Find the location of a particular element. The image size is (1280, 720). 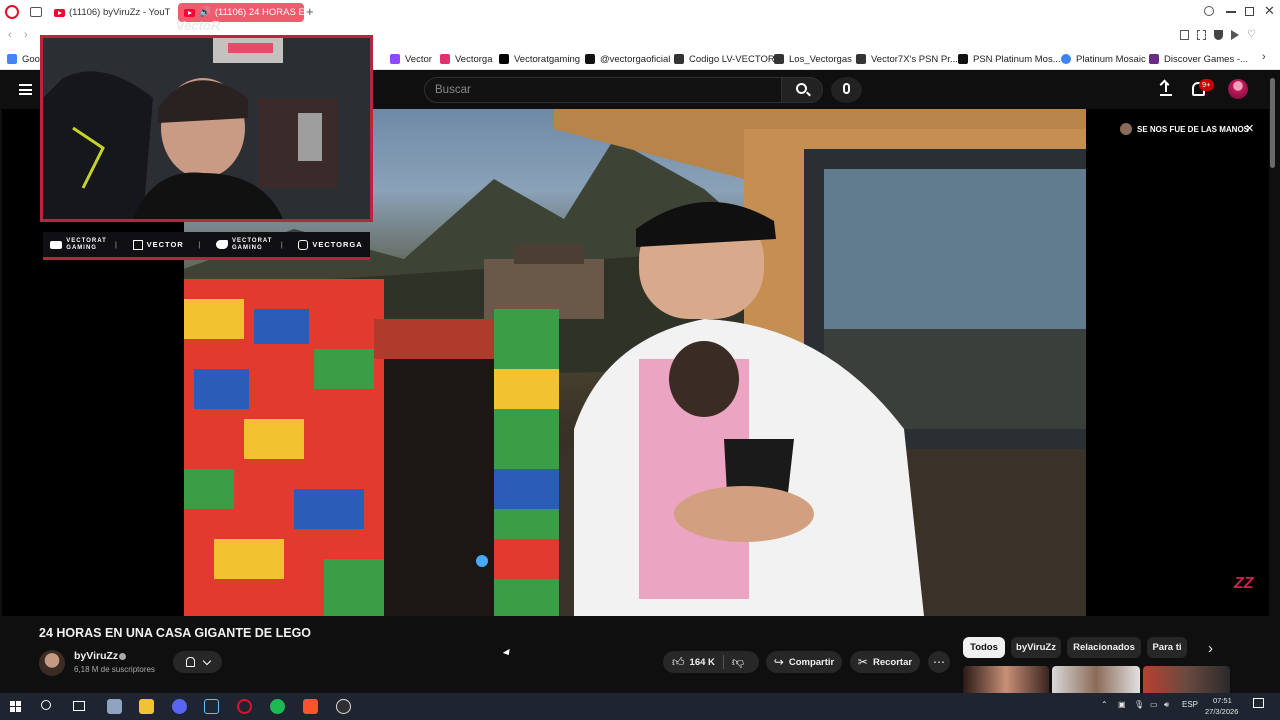

close-button: ✕ is located at coordinates (1269, 11).